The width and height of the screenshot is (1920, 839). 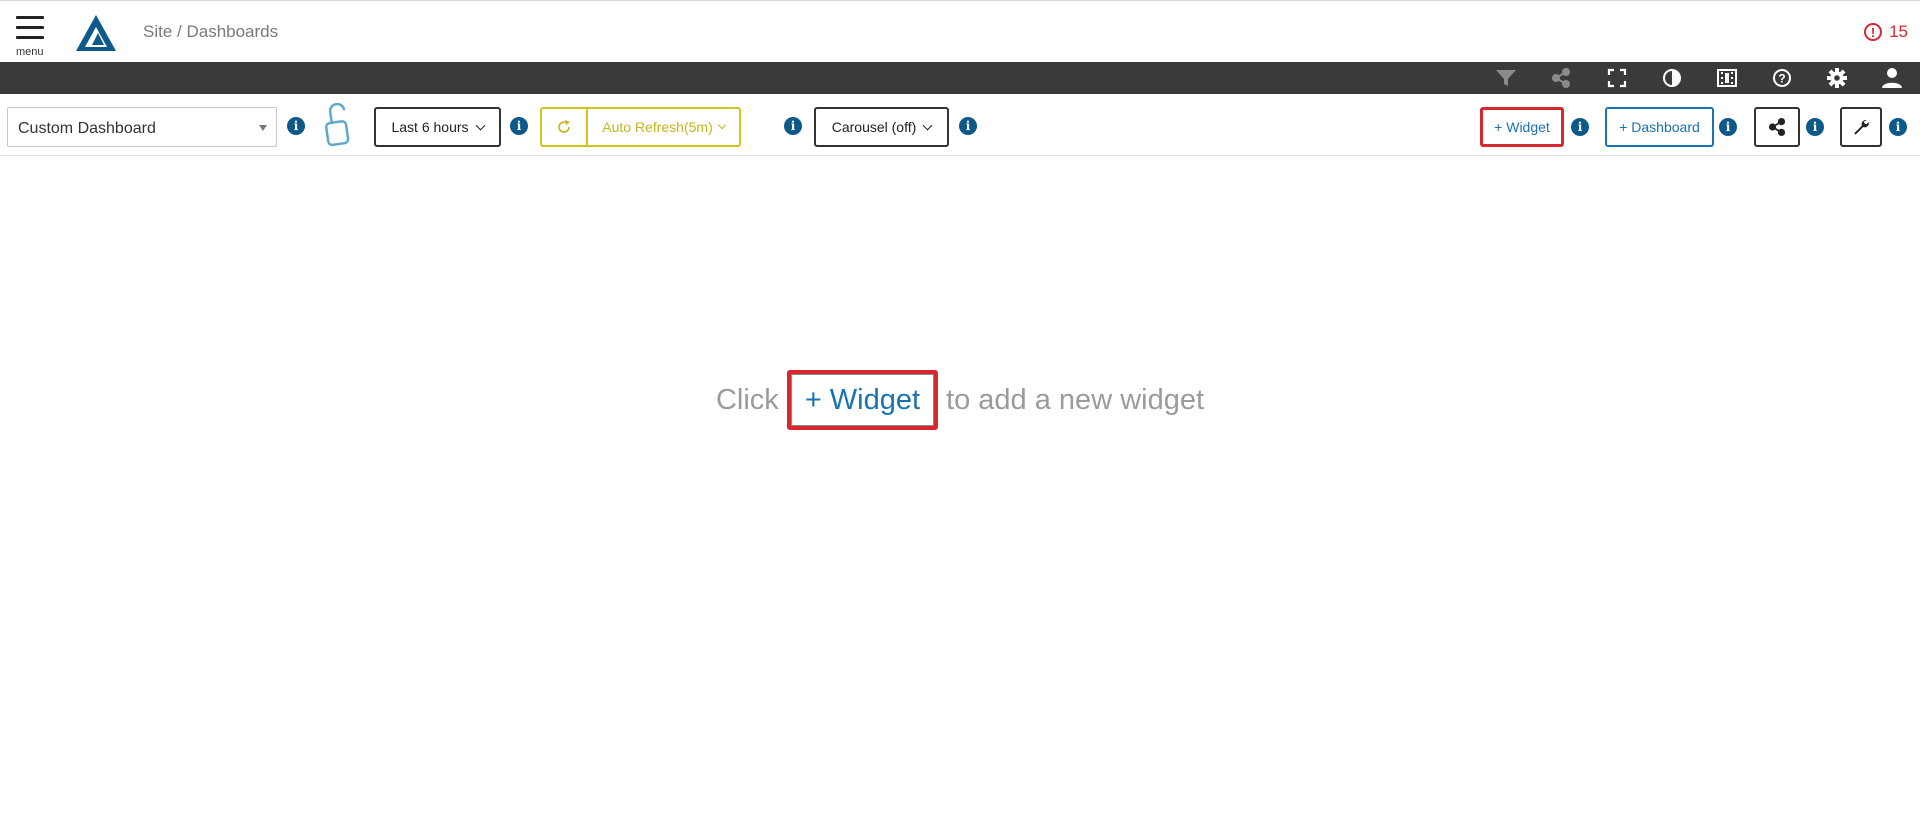 What do you see at coordinates (1898, 31) in the screenshot?
I see `alert-count: 15` at bounding box center [1898, 31].